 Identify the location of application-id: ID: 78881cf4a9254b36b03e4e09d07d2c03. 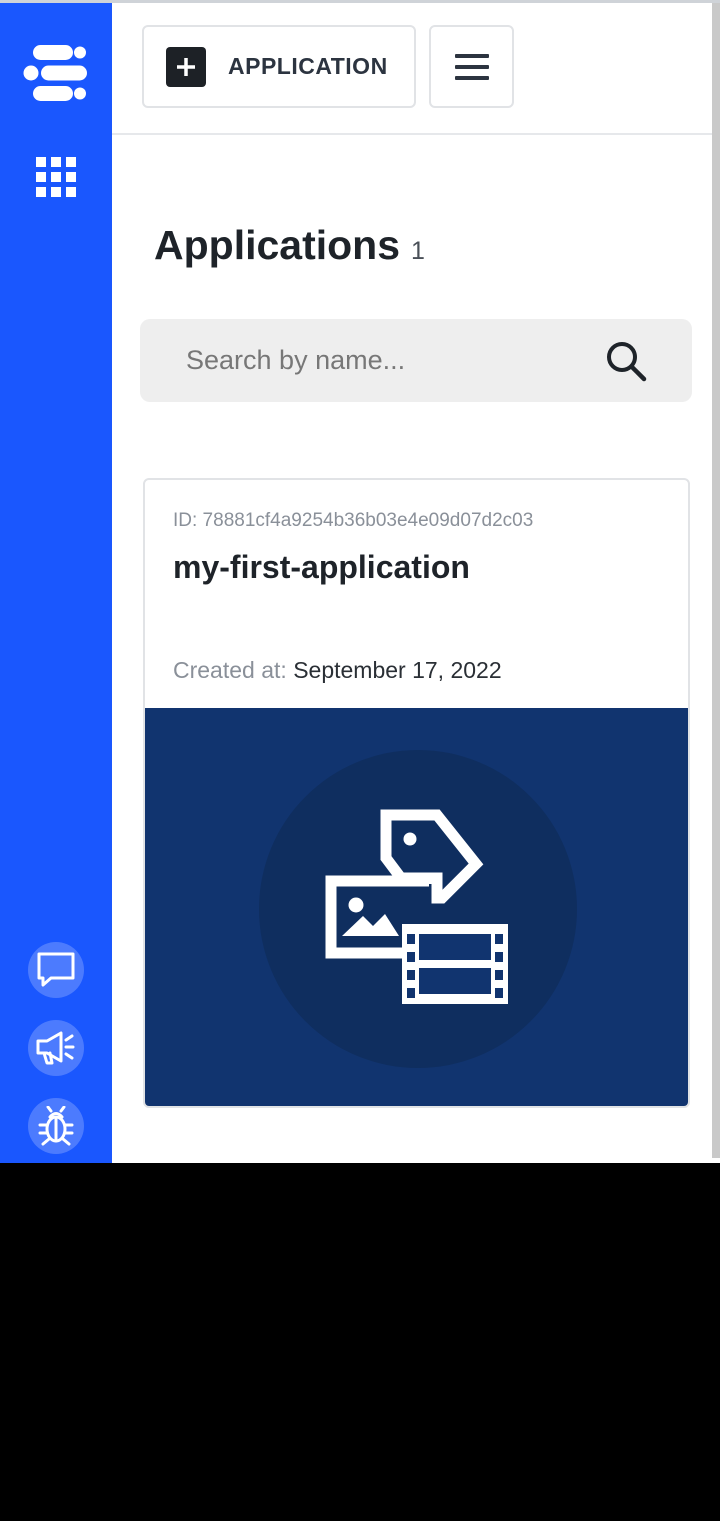
(353, 520).